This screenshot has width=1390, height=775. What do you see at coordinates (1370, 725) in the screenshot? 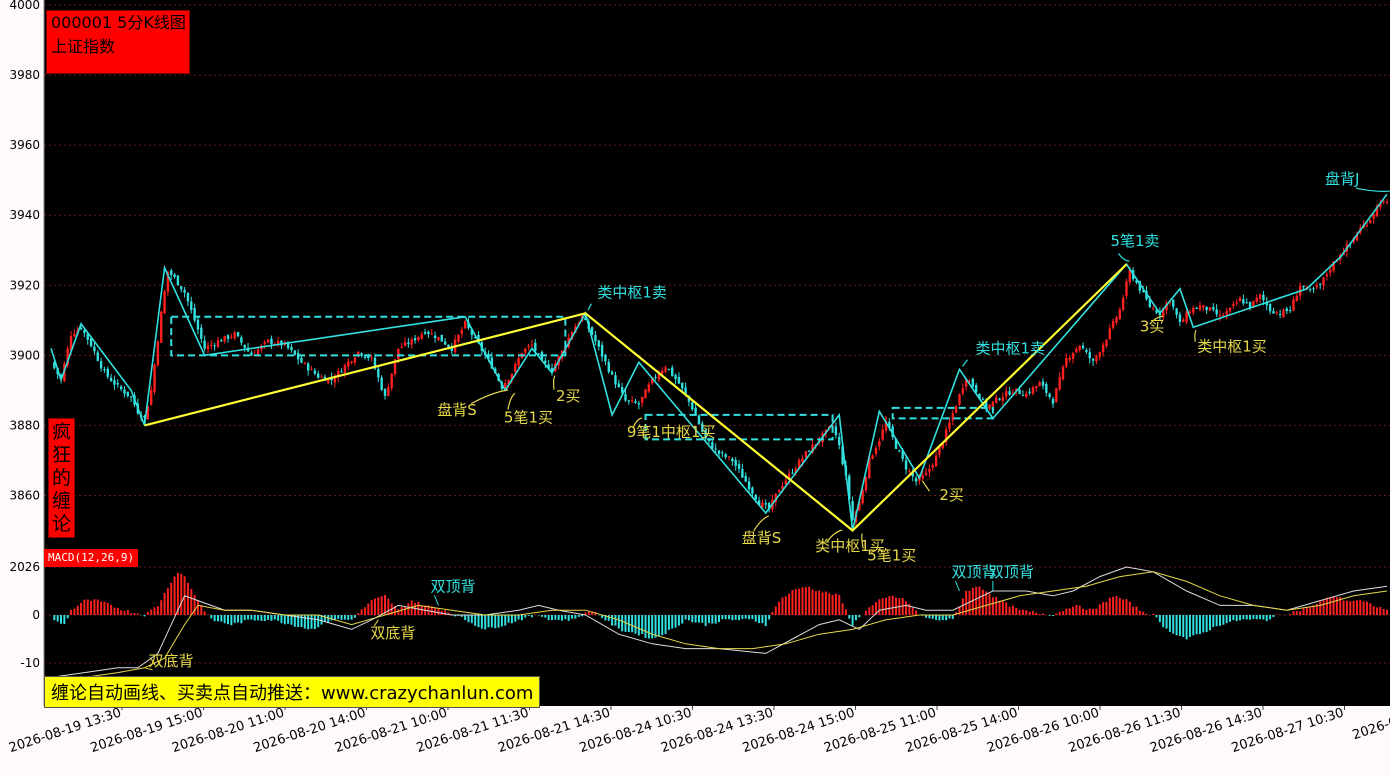
I see `time-tick-label: 2026-08-27` at bounding box center [1370, 725].